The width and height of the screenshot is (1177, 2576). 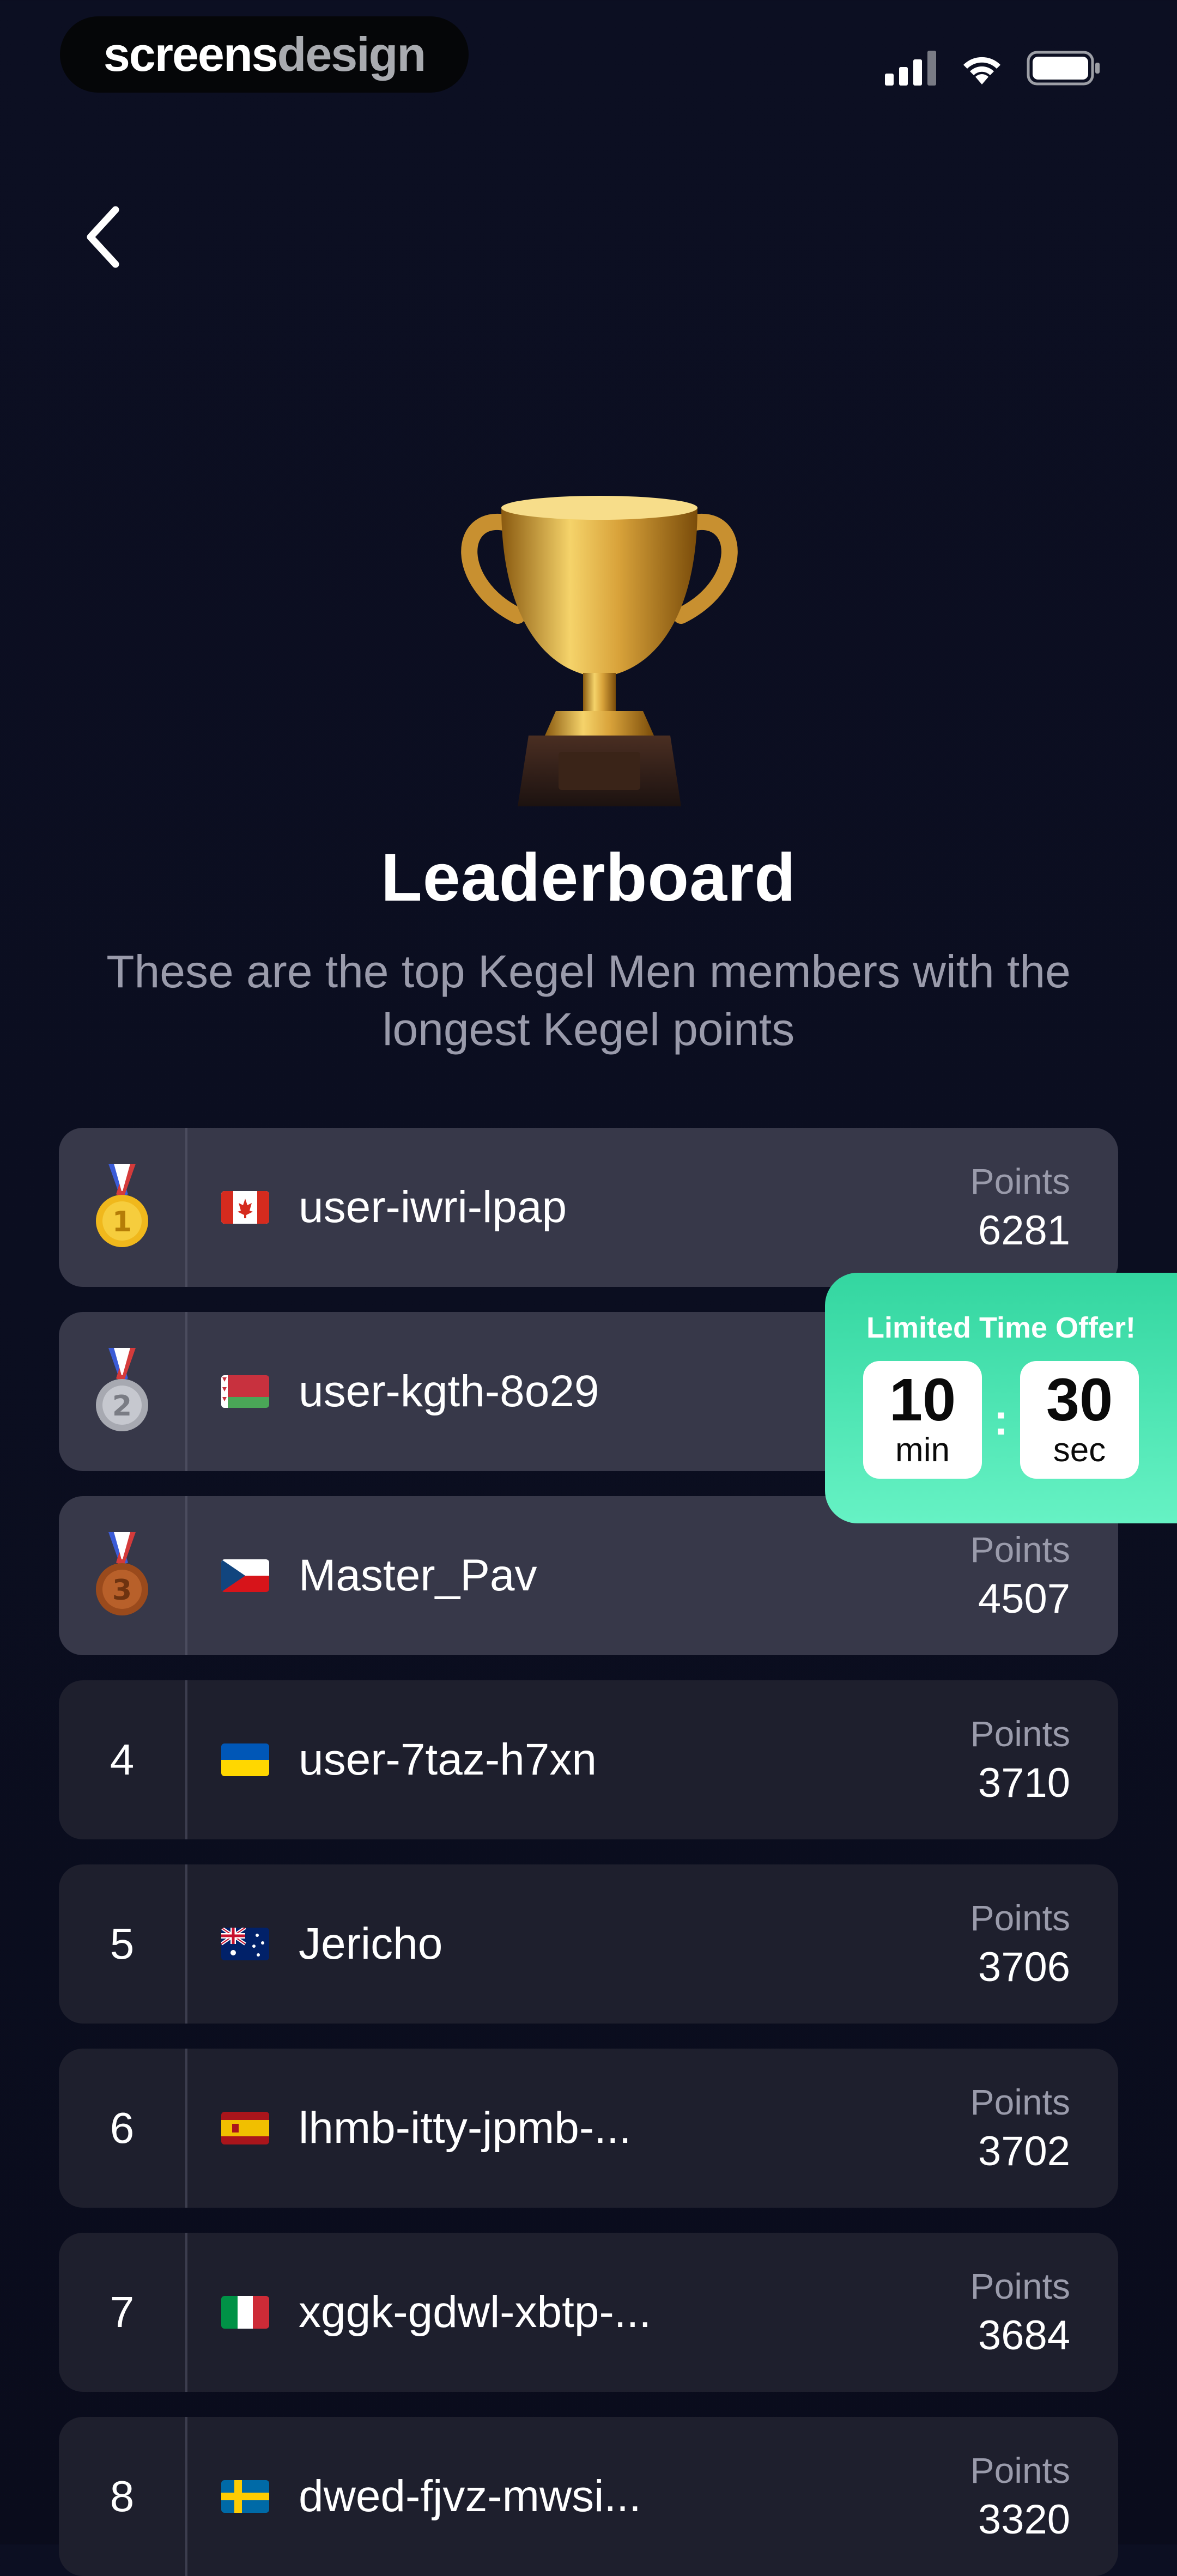 I want to click on page-title: Leaderboard, so click(x=588, y=877).